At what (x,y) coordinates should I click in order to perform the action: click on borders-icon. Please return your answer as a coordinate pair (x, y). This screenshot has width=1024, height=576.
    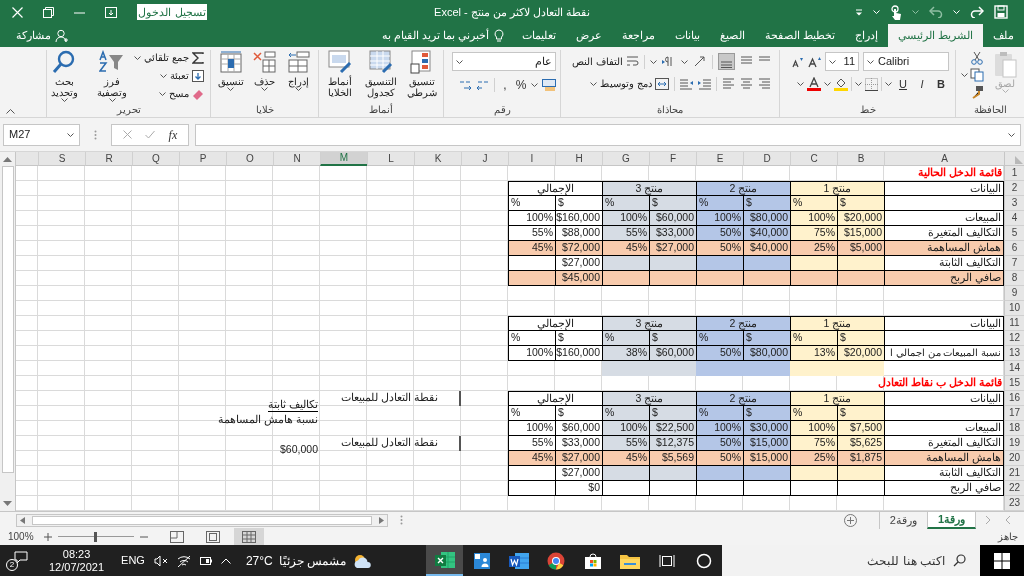
    Looking at the image, I should click on (871, 84).